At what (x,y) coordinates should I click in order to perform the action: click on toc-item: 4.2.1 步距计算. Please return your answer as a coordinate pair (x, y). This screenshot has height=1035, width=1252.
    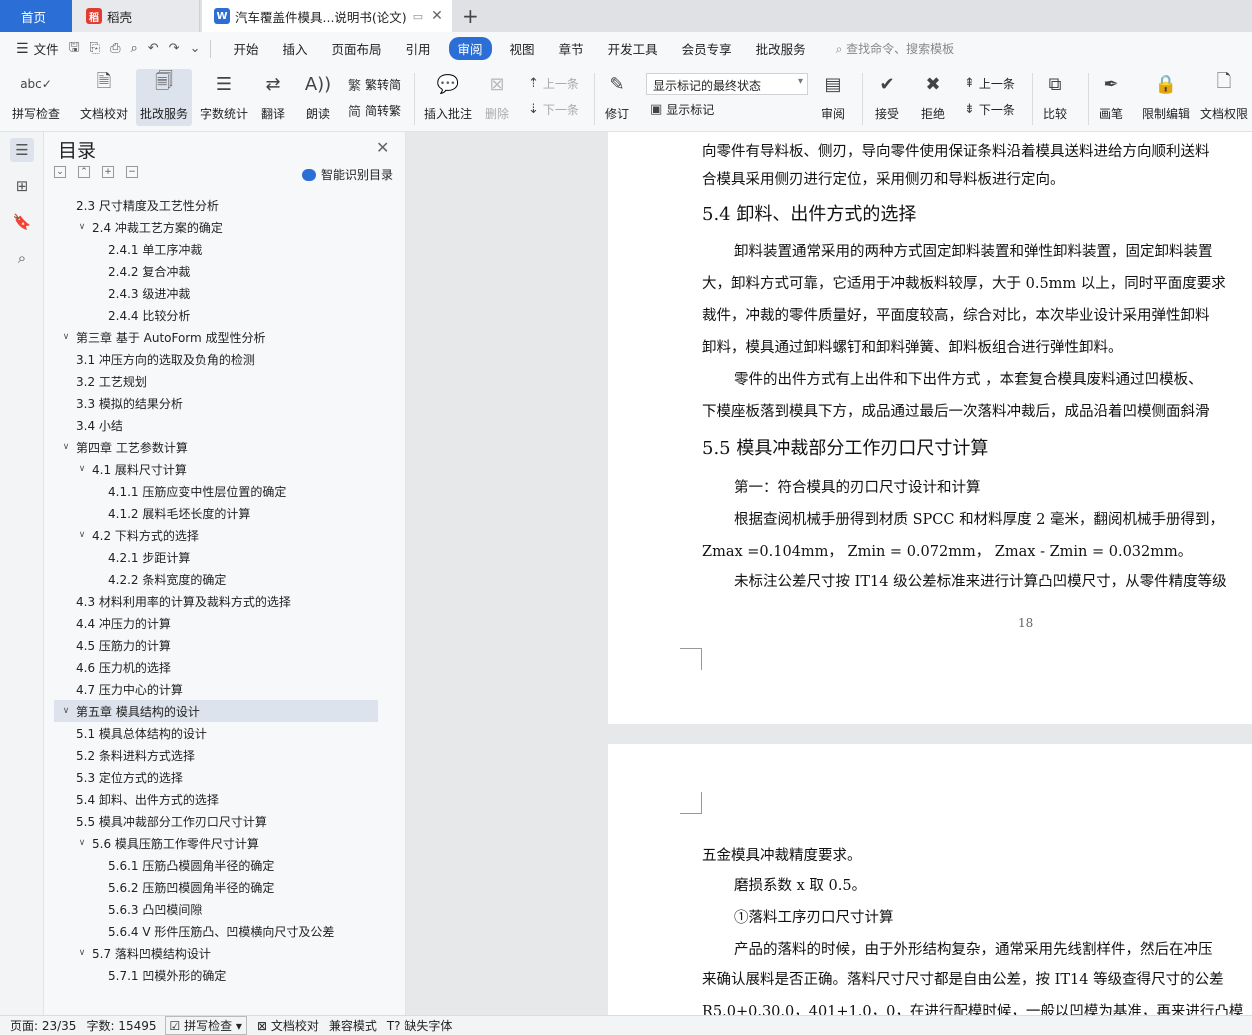
    Looking at the image, I should click on (216, 557).